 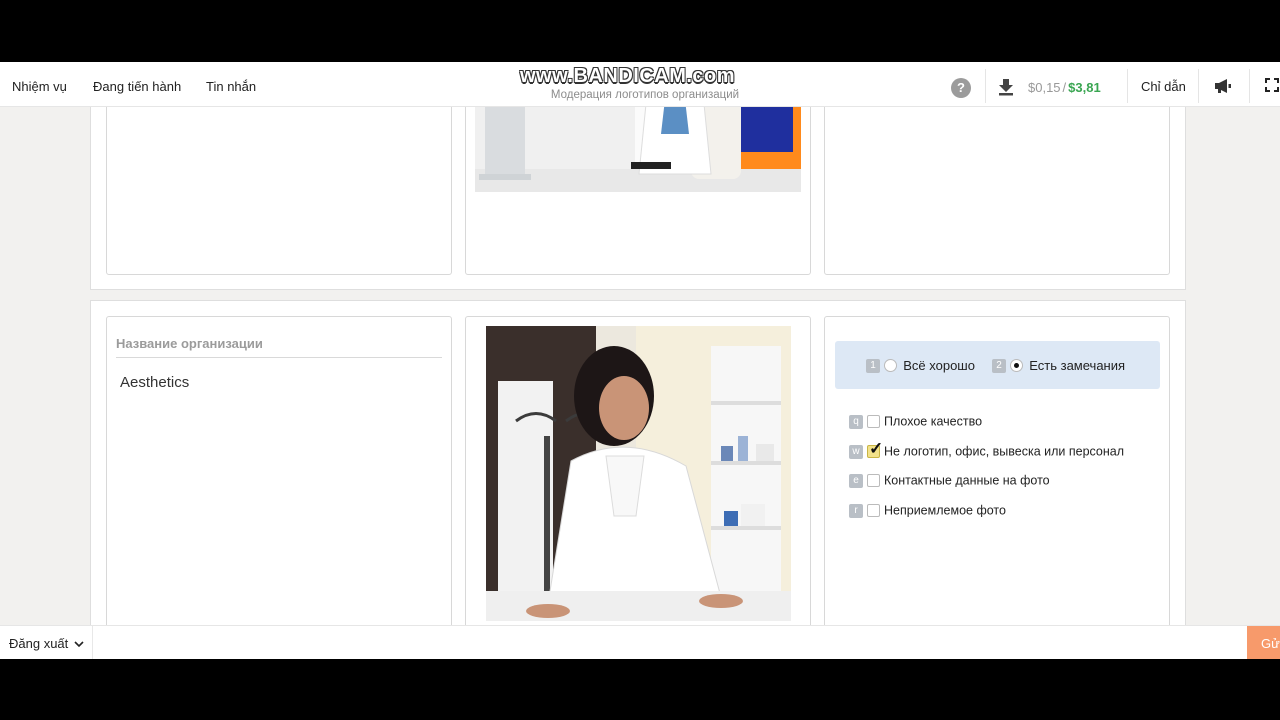 I want to click on logout-label: Đăng xuất, so click(x=39, y=643).